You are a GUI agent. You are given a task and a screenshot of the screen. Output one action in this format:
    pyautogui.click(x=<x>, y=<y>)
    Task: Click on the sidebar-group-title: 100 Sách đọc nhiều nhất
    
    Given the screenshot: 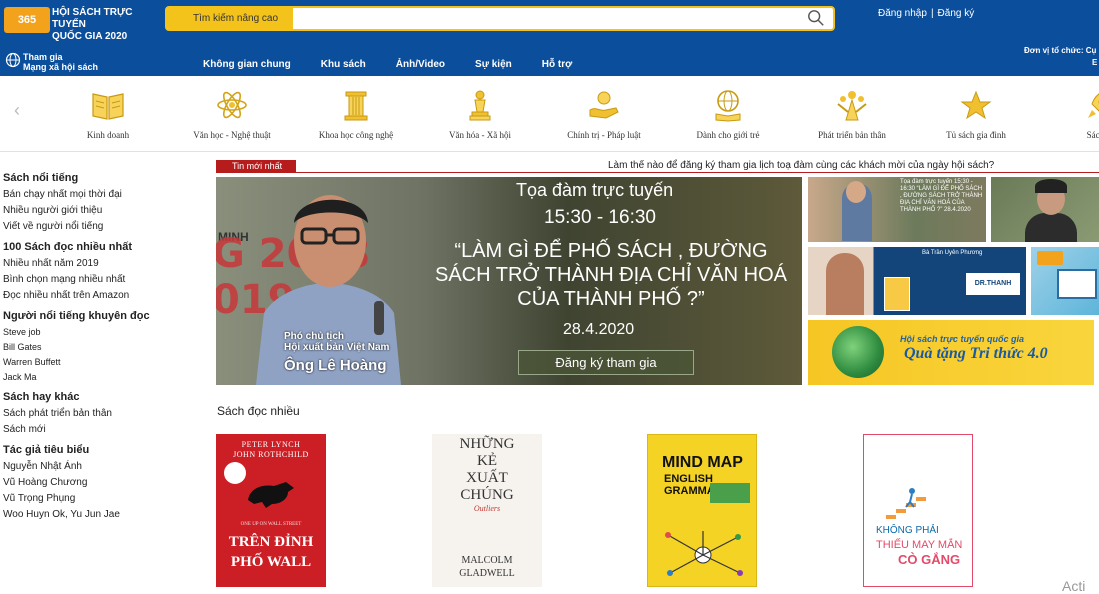 What is the action you would take?
    pyautogui.click(x=103, y=247)
    